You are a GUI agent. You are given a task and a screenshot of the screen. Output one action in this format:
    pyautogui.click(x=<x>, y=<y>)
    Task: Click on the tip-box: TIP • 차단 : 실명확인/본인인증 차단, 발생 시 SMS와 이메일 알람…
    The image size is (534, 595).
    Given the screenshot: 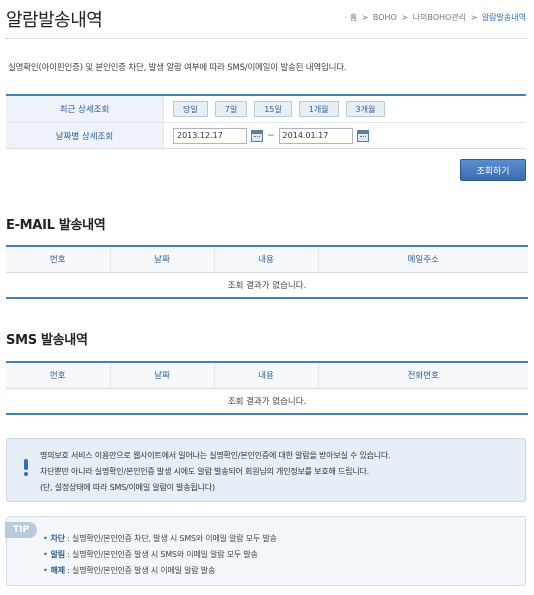 What is the action you would take?
    pyautogui.click(x=265, y=551)
    